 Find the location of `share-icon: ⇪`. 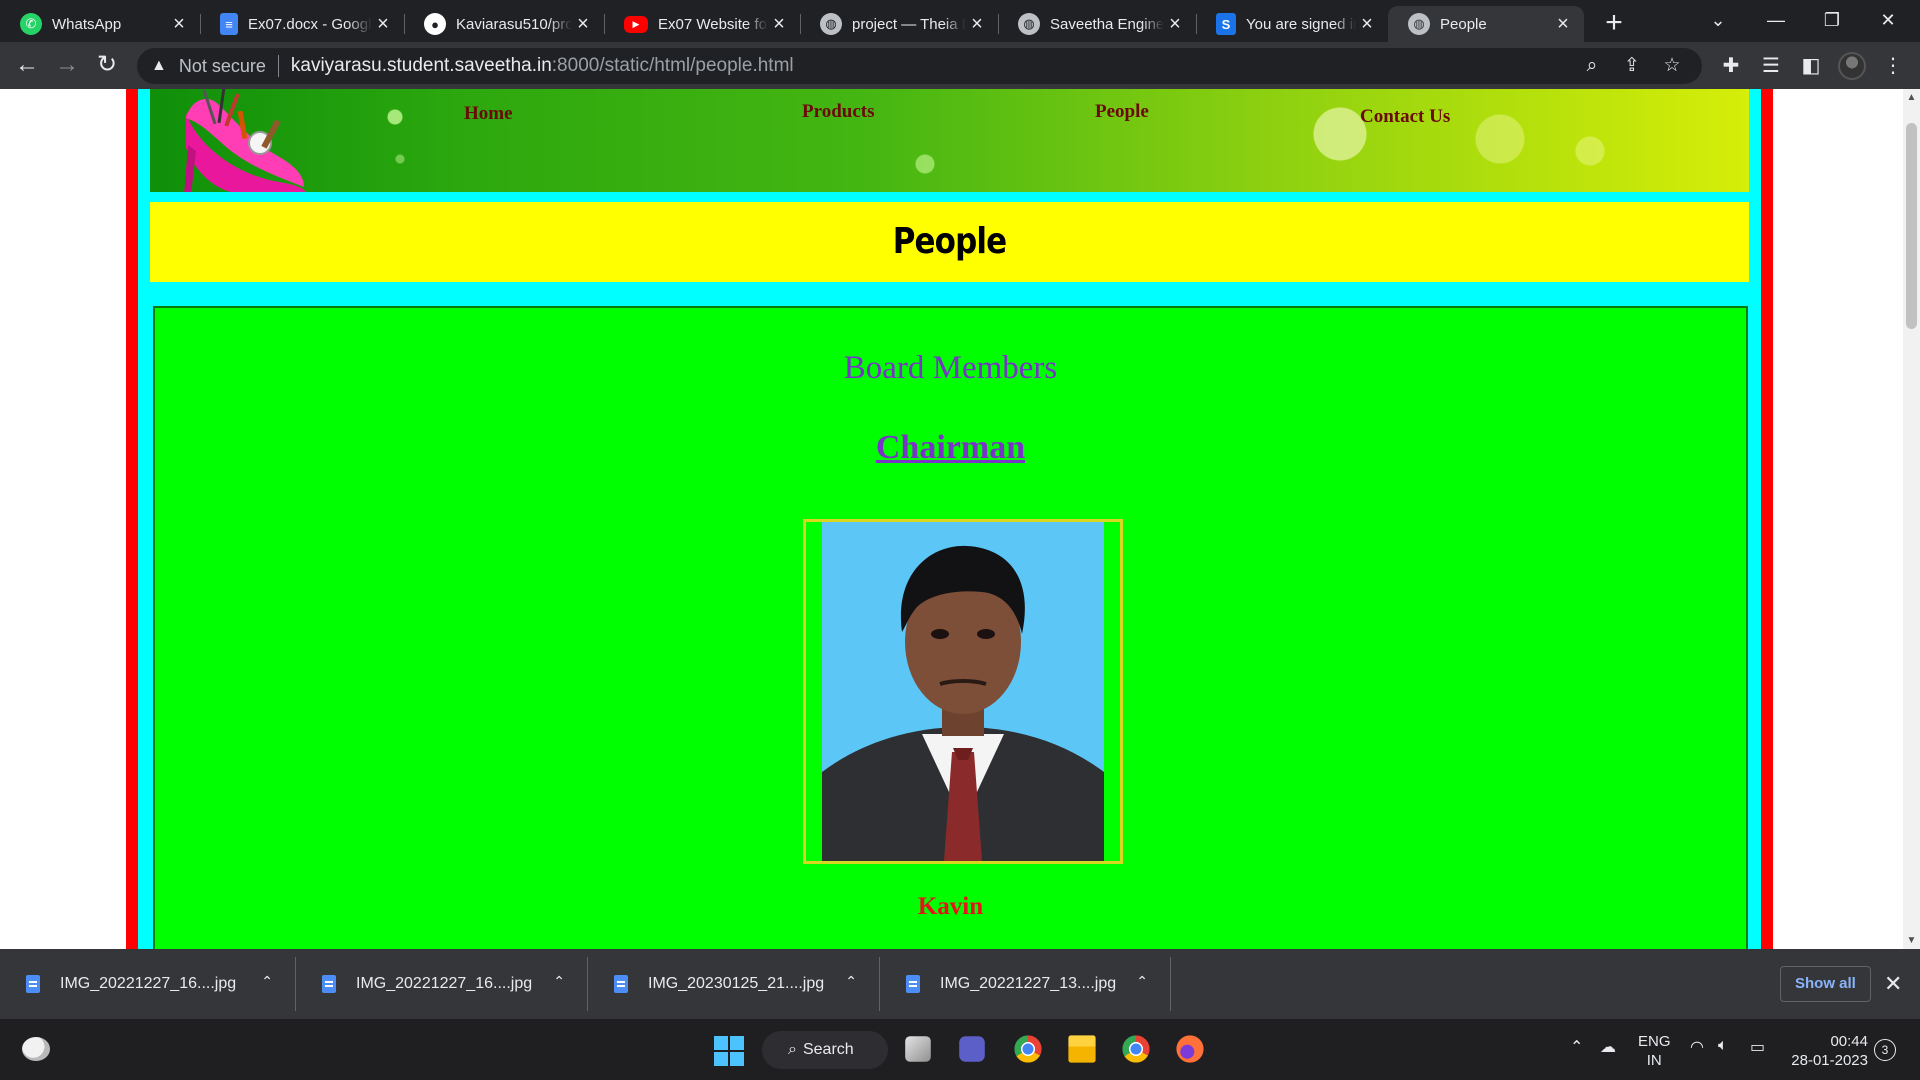

share-icon: ⇪ is located at coordinates (1632, 66).